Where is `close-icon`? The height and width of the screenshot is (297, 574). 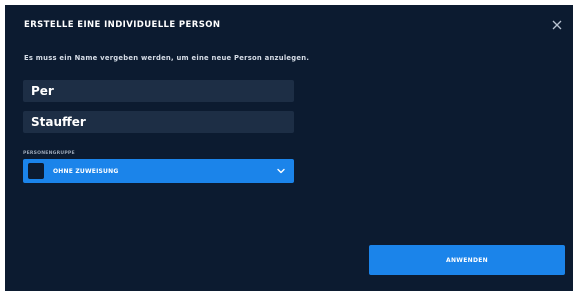
close-icon is located at coordinates (557, 25).